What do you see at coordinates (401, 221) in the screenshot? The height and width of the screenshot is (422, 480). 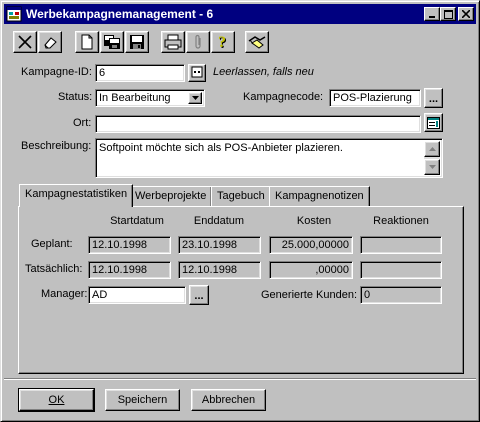 I see `reaktionen-header: Reaktionen` at bounding box center [401, 221].